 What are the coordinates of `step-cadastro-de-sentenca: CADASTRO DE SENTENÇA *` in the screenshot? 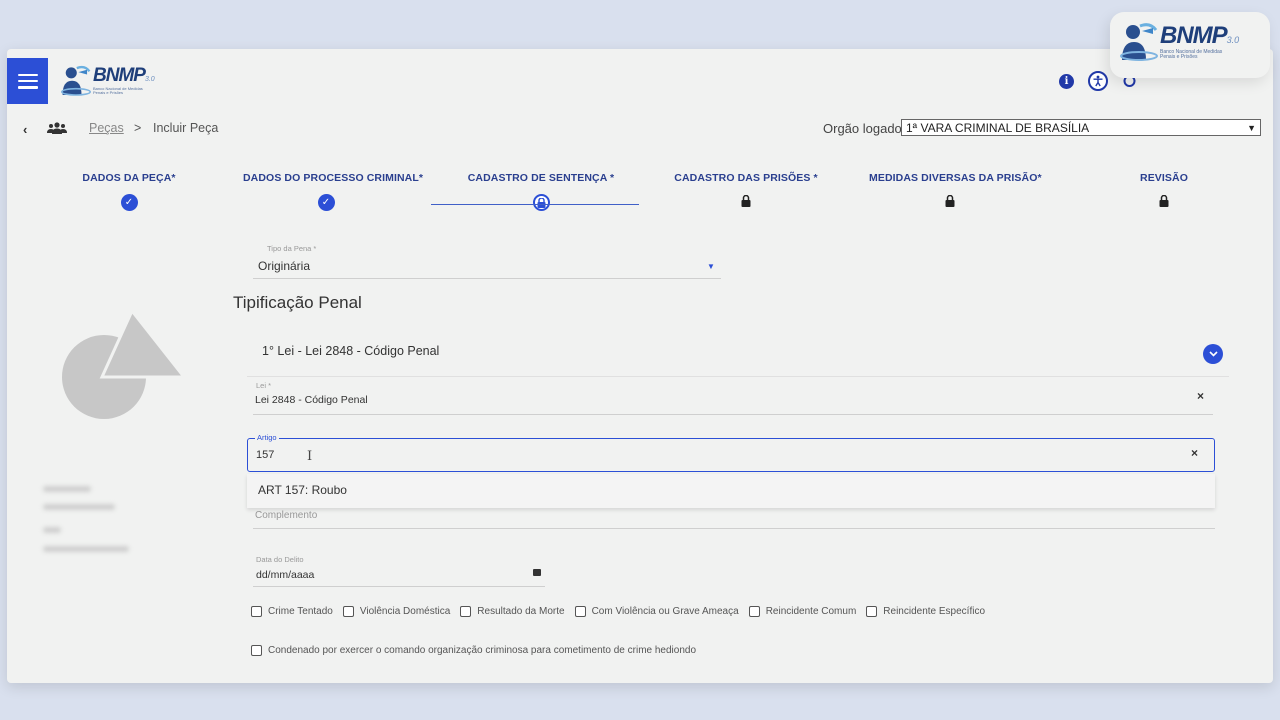 It's located at (541, 191).